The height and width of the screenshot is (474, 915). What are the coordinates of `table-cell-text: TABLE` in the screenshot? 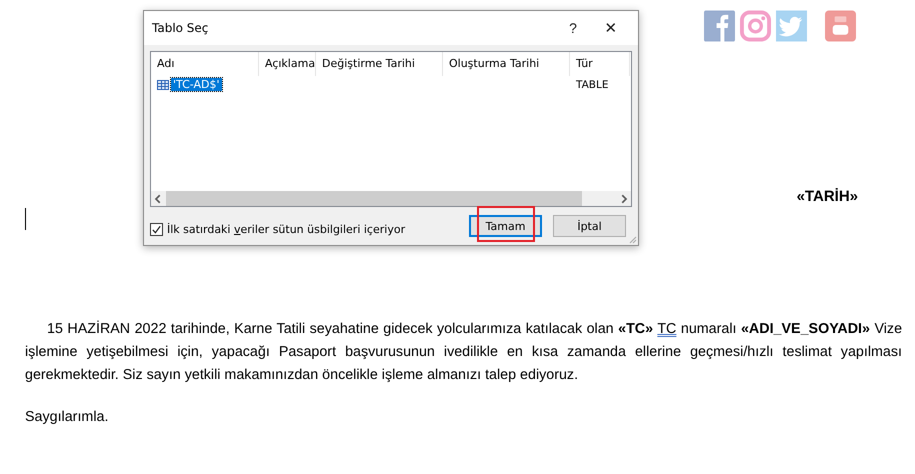 It's located at (591, 85).